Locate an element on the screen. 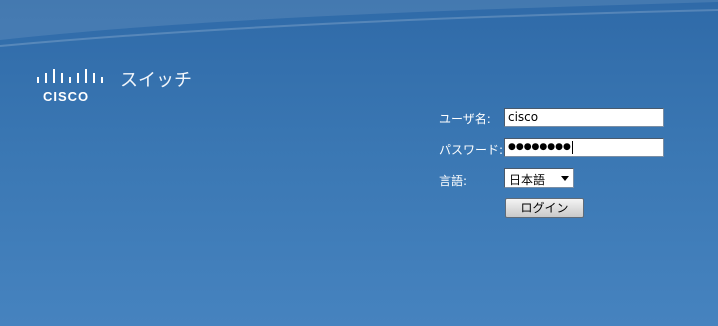 The width and height of the screenshot is (718, 326). app-title: スイッチ is located at coordinates (156, 80).